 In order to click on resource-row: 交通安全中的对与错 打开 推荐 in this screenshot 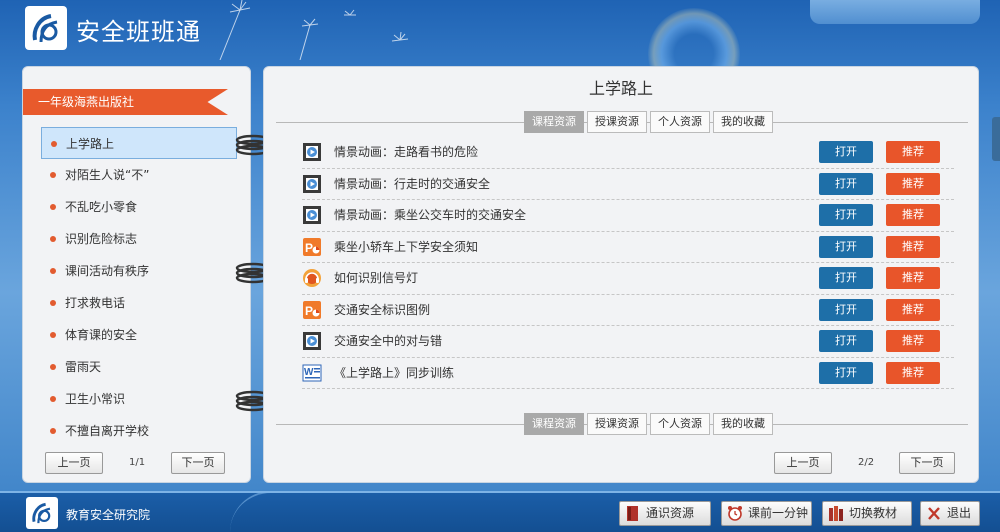, I will do `click(628, 342)`.